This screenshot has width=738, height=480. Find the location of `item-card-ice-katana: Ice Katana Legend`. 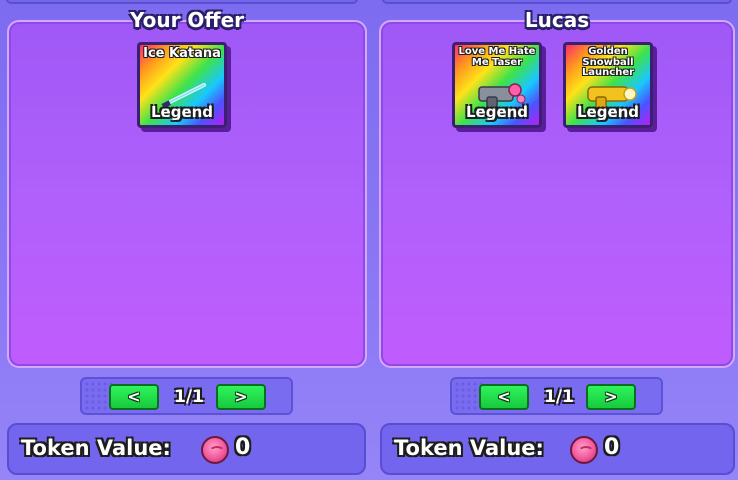

item-card-ice-katana: Ice Katana Legend is located at coordinates (182, 85).